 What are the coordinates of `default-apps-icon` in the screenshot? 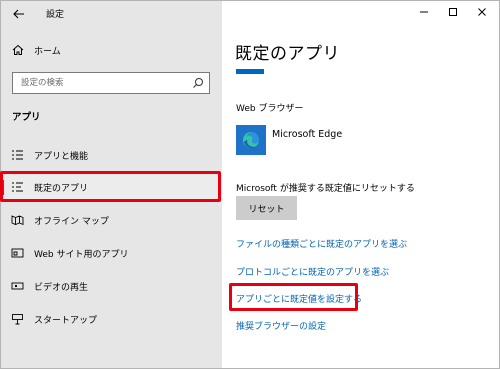 It's located at (17, 187).